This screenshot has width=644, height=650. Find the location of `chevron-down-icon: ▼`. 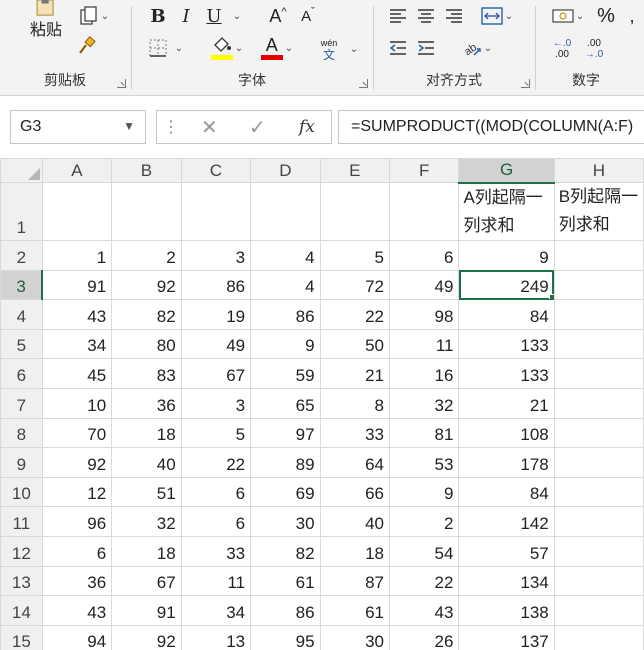

chevron-down-icon: ▼ is located at coordinates (129, 126).